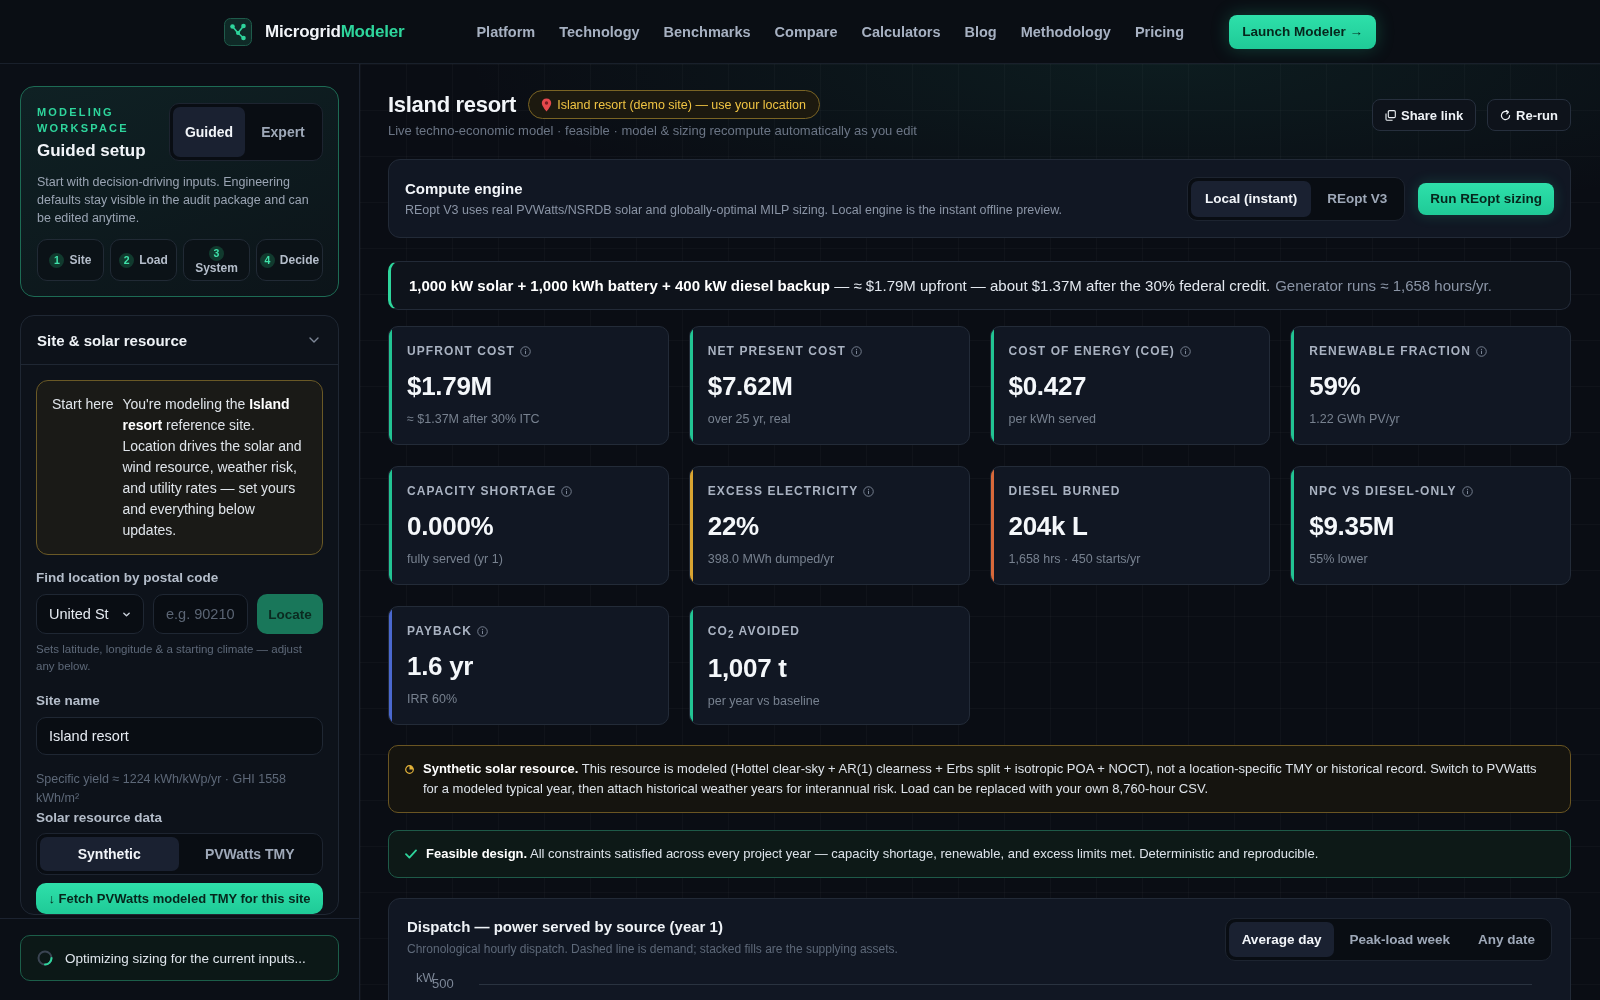 This screenshot has width=1600, height=1000. Describe the element at coordinates (455, 559) in the screenshot. I see `kpi-note: fully served (yr 1)` at that location.